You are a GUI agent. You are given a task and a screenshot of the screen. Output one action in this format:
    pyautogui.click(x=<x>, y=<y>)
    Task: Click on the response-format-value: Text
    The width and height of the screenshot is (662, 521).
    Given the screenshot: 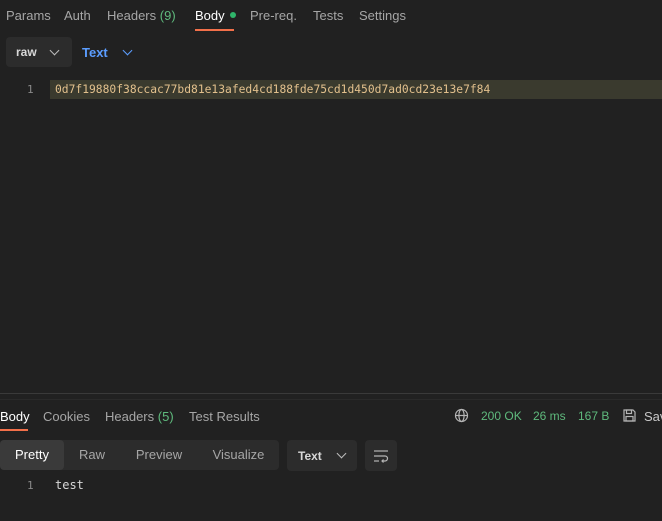 What is the action you would take?
    pyautogui.click(x=310, y=455)
    